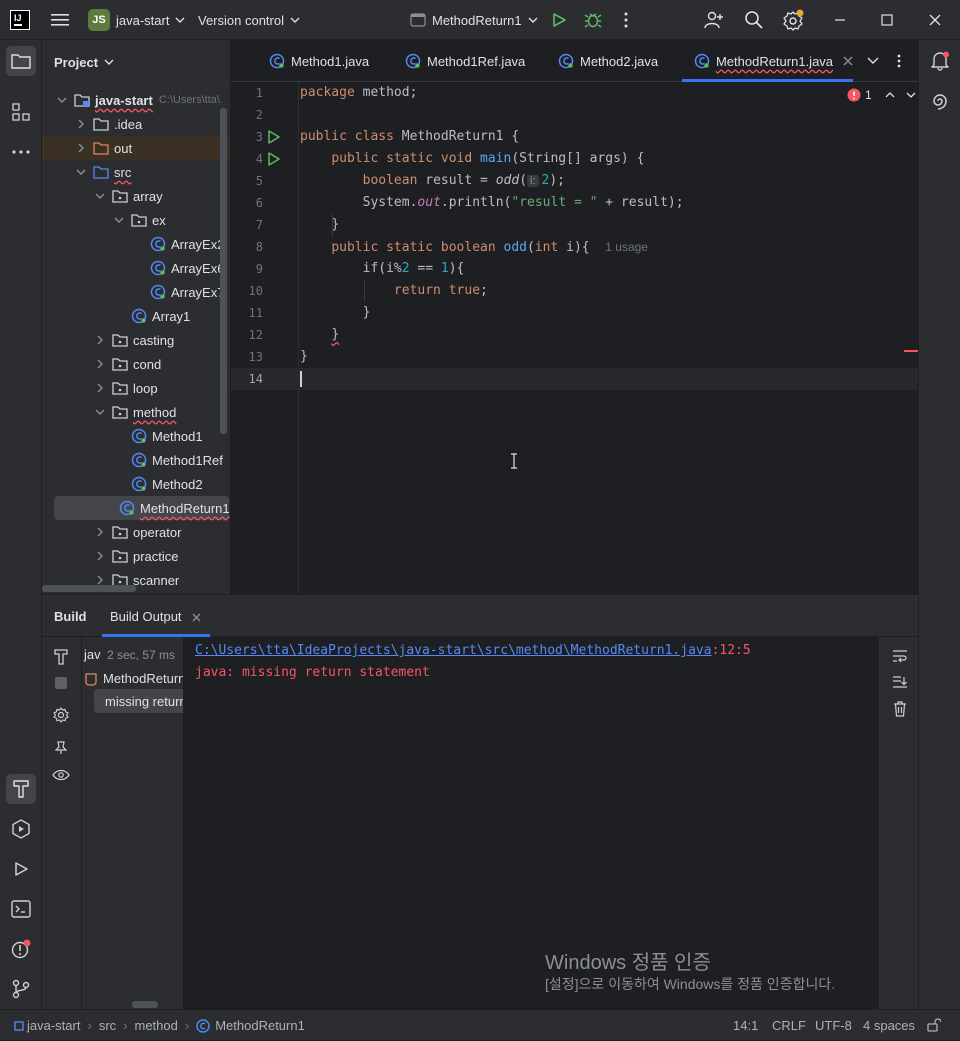 The image size is (960, 1041). Describe the element at coordinates (259, 181) in the screenshot. I see `line-number: 5` at that location.